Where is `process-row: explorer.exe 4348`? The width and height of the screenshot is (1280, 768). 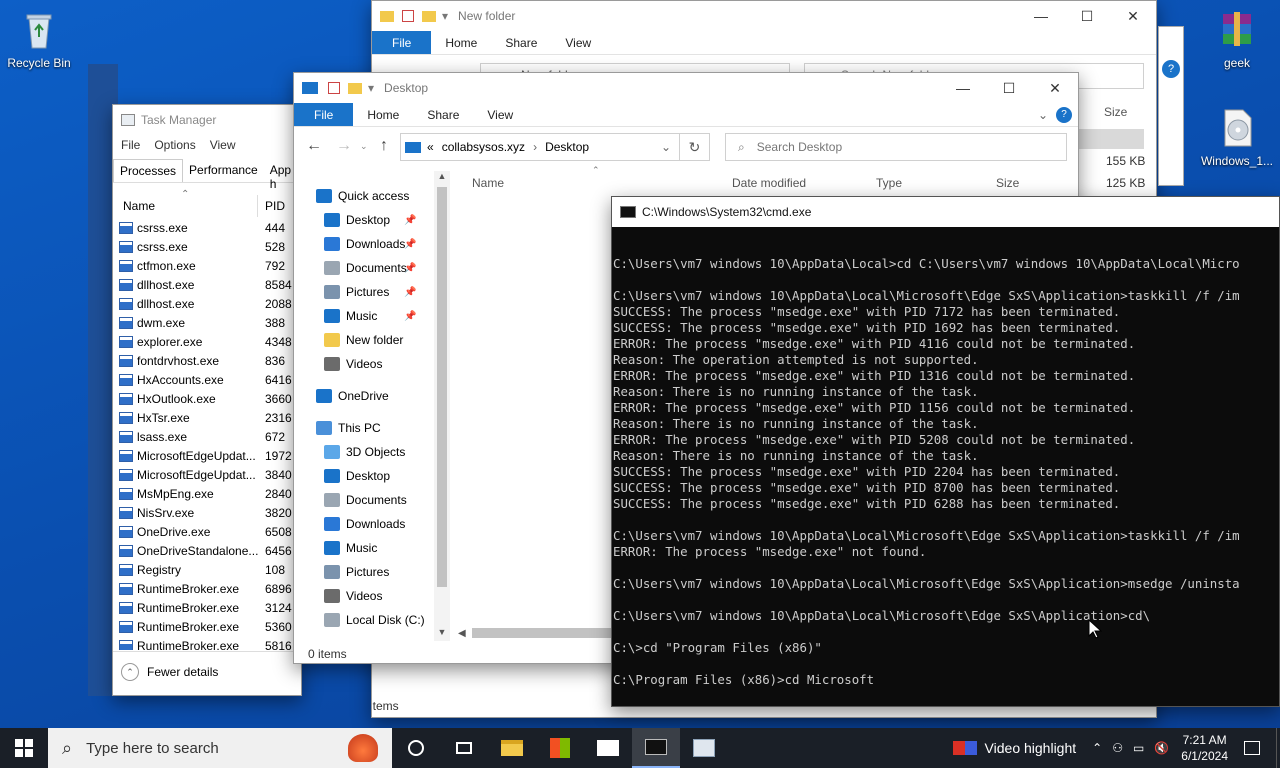
process-row: explorer.exe 4348 is located at coordinates (203, 341).